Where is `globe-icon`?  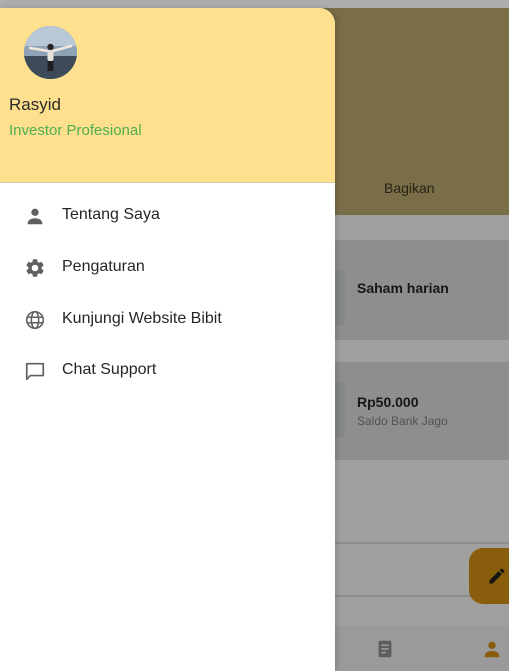 globe-icon is located at coordinates (35, 320).